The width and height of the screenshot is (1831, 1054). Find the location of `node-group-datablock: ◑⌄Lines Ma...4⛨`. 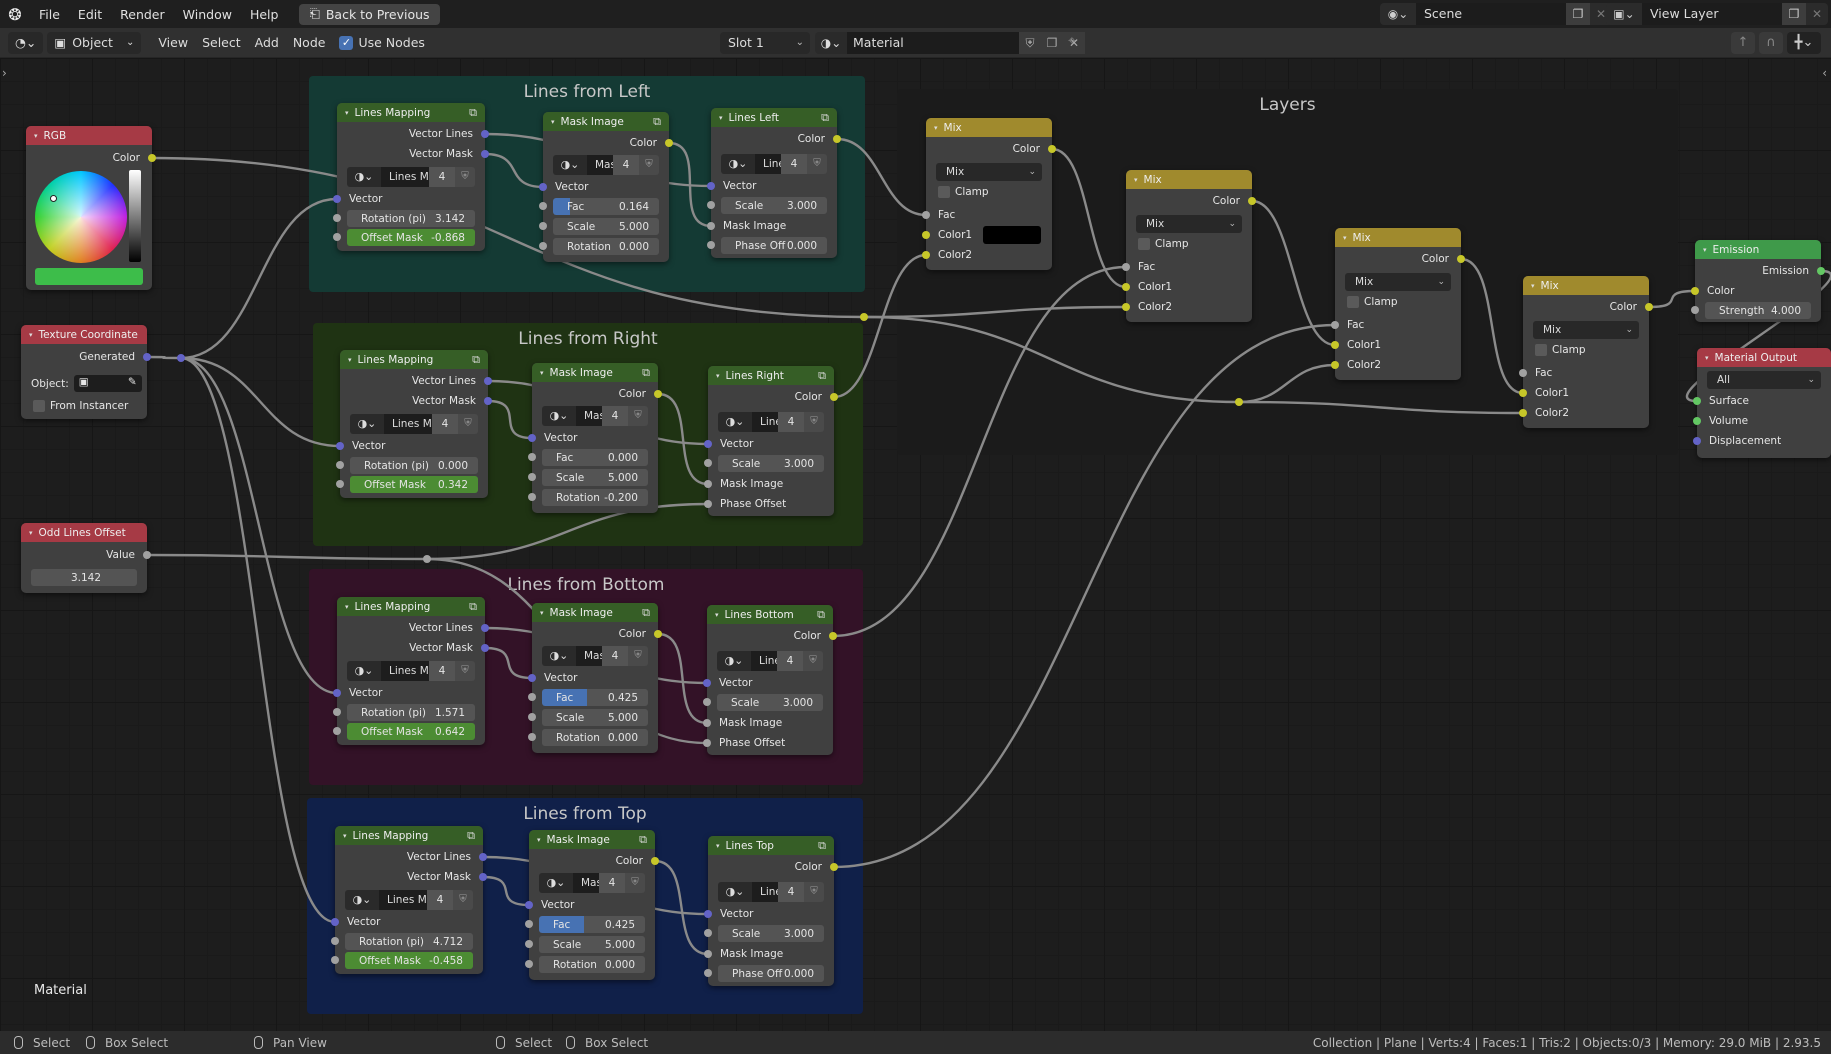

node-group-datablock: ◑⌄Lines Ma...4⛨ is located at coordinates (411, 671).